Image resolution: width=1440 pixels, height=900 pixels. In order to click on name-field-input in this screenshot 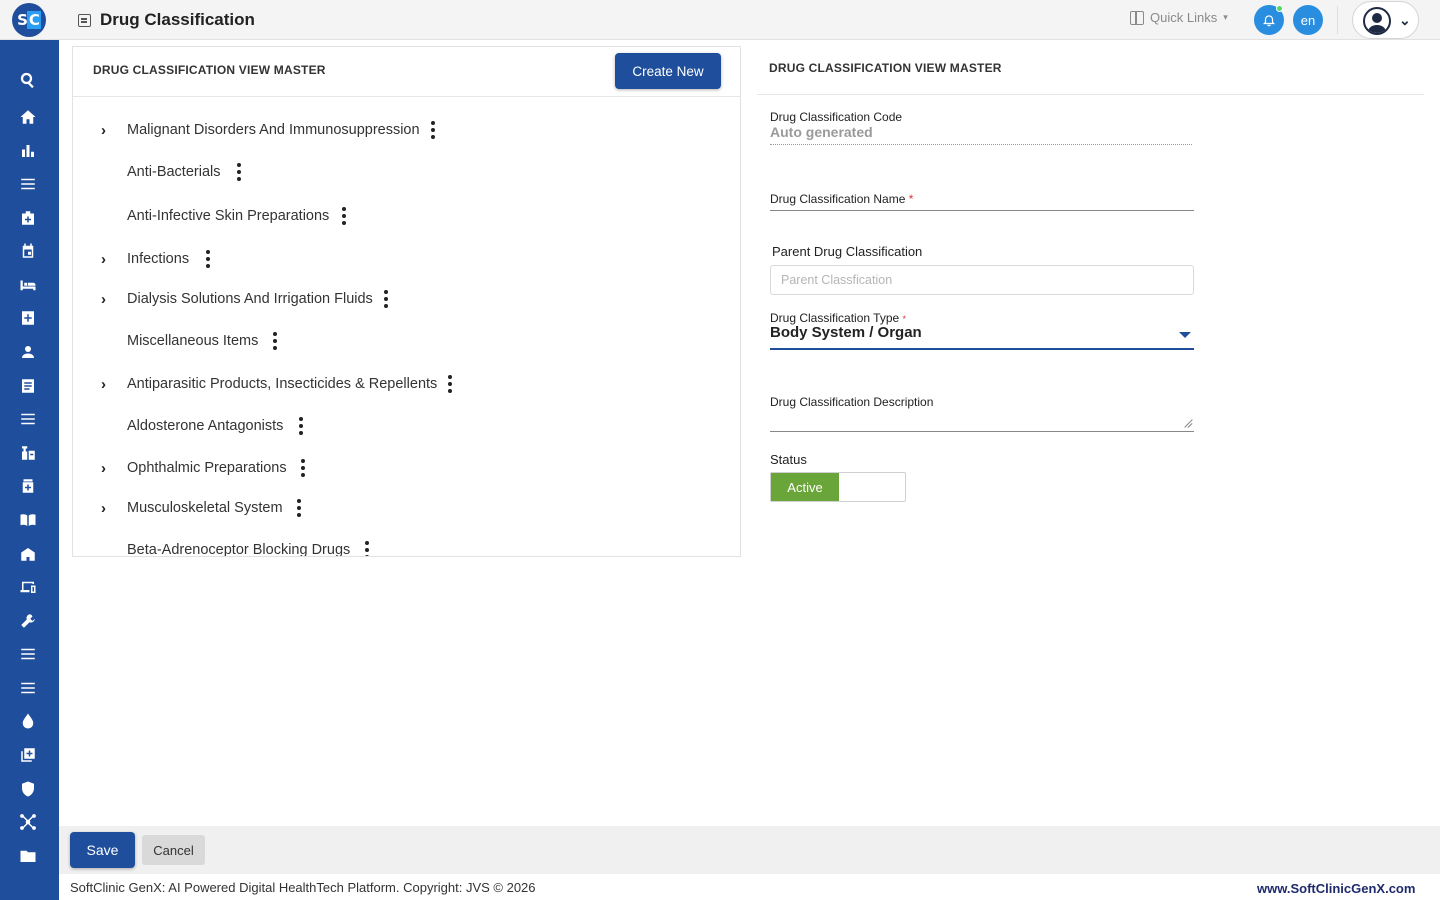, I will do `click(982, 210)`.